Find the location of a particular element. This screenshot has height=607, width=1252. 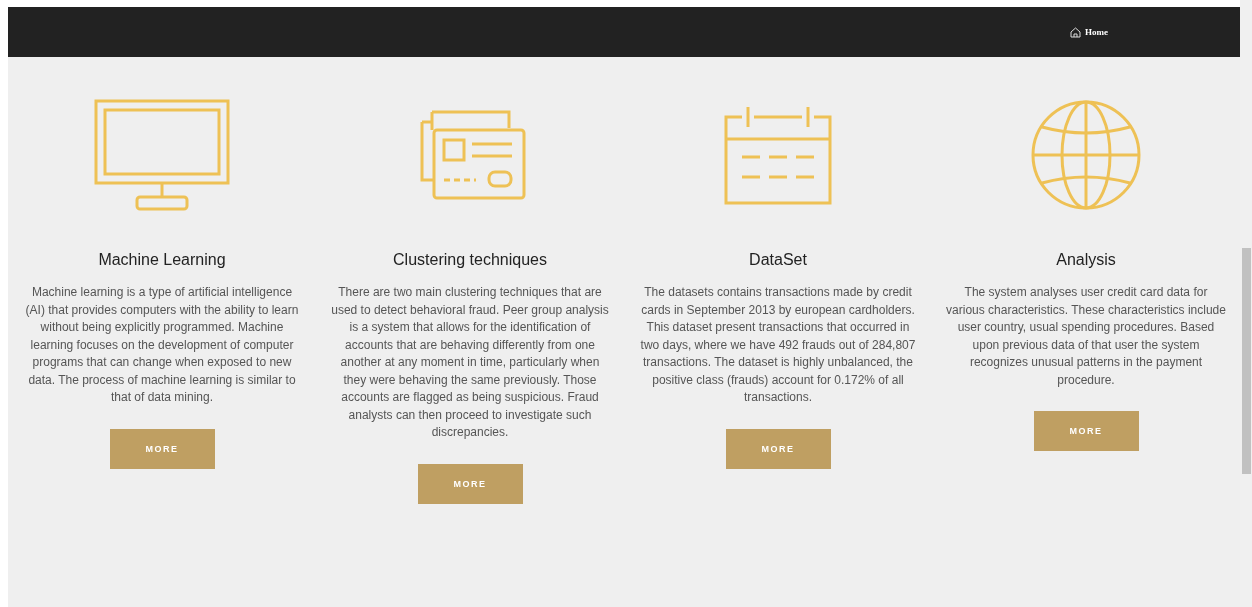

monitor-icon is located at coordinates (162, 155).